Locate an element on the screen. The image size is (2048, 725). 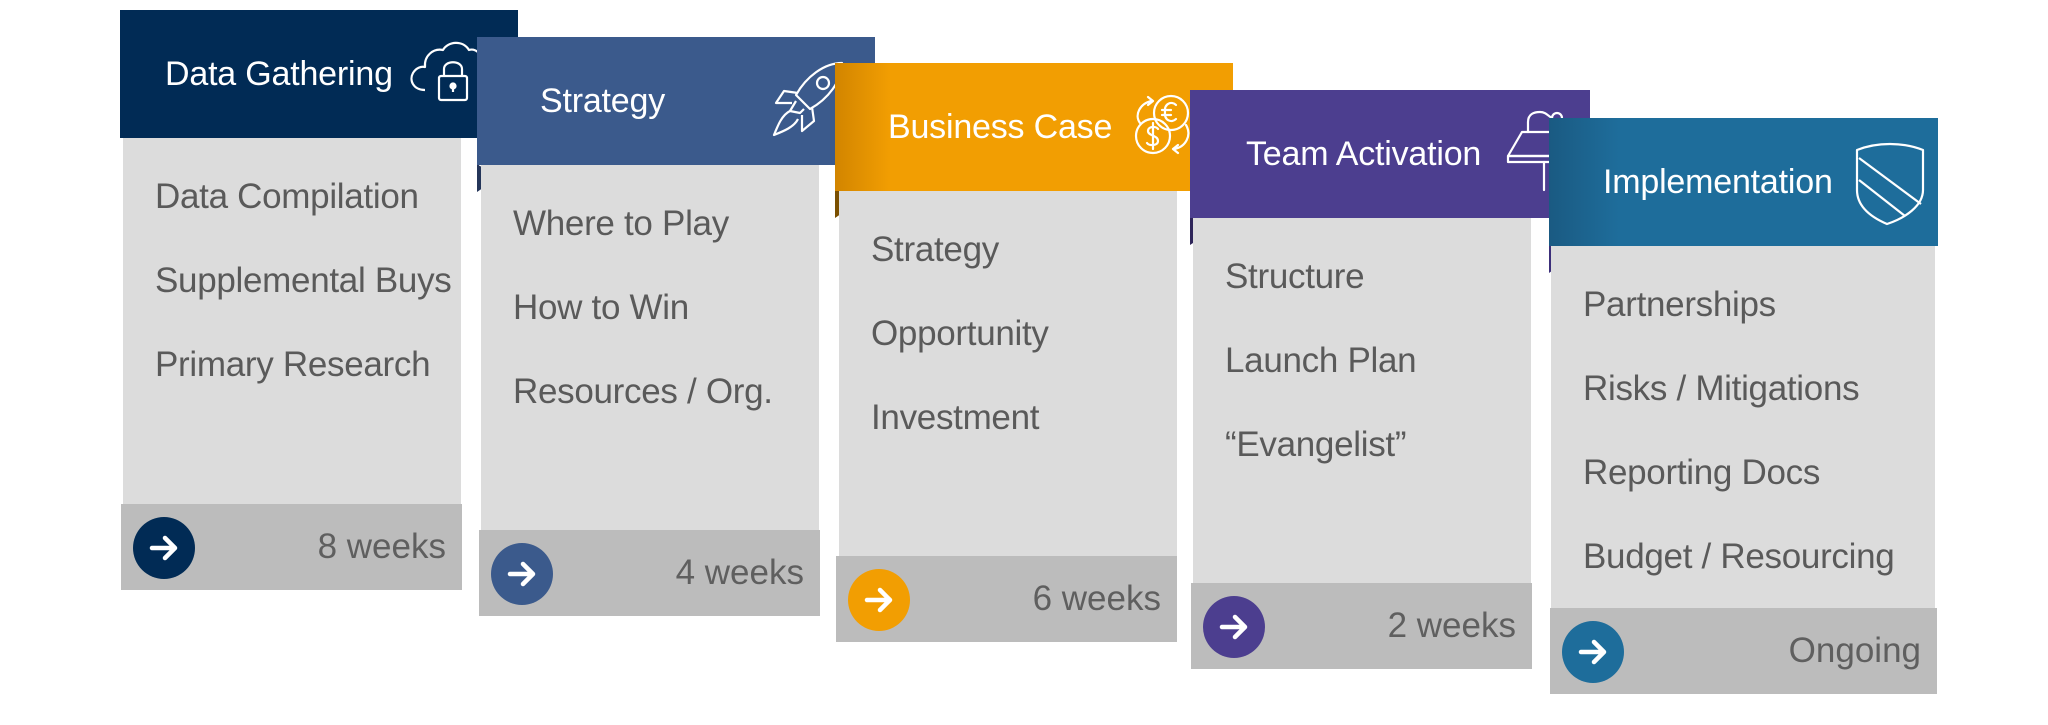
step-duration: 8 weeks is located at coordinates (381, 546).